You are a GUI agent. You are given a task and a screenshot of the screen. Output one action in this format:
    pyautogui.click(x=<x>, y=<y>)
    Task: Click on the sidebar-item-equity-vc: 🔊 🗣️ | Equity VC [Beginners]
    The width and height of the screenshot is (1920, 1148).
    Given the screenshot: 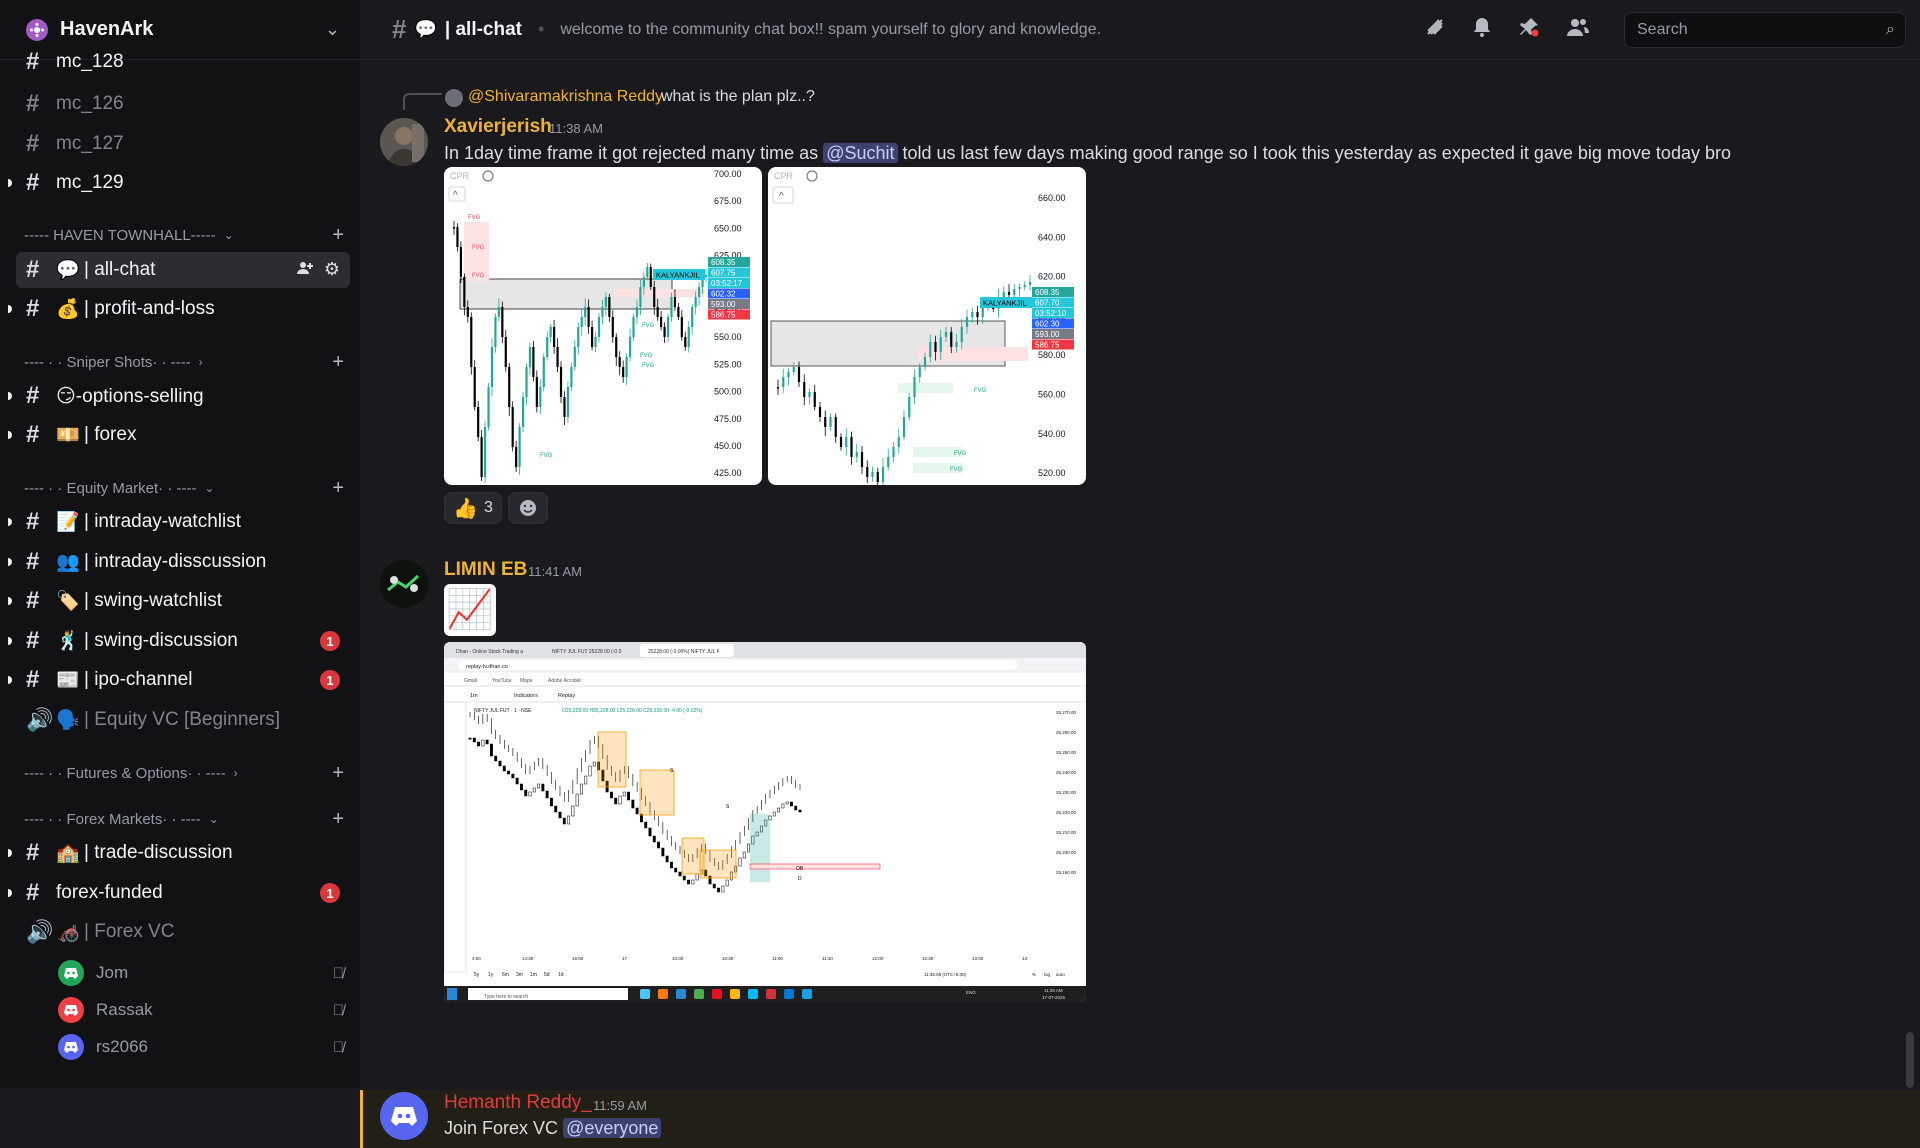 What is the action you would take?
    pyautogui.click(x=183, y=720)
    